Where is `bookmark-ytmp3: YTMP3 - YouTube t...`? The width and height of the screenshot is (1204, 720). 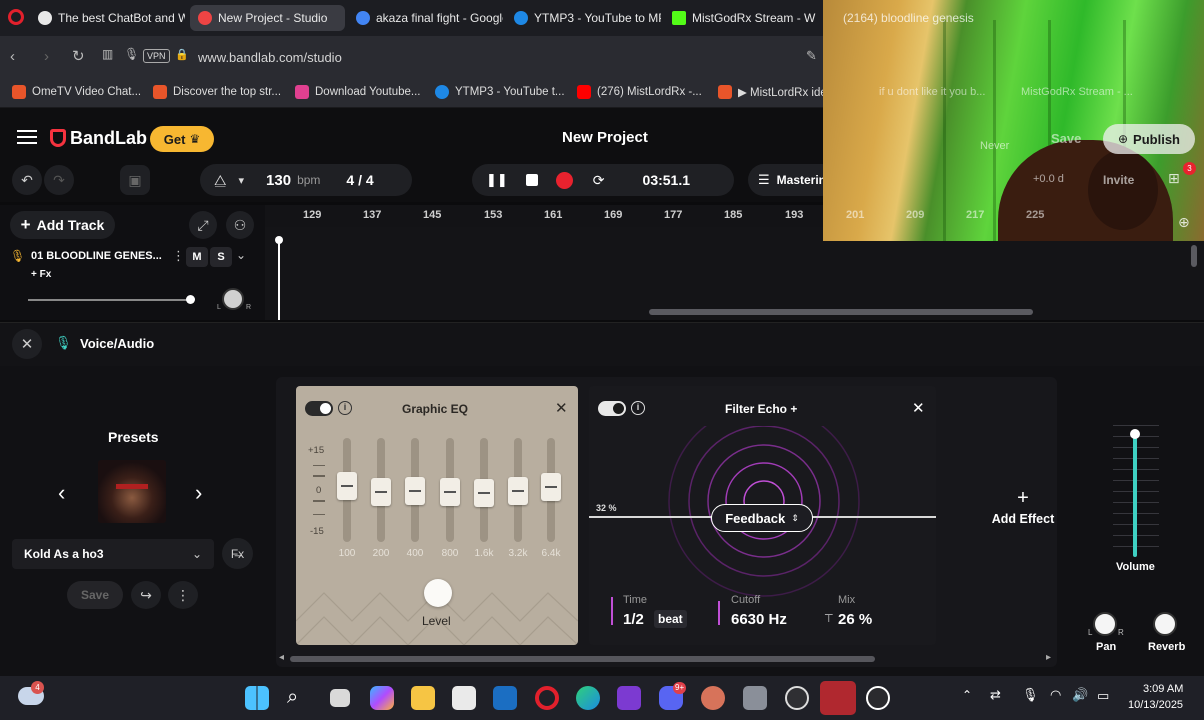
bookmark-ytmp3: YTMP3 - YouTube t... is located at coordinates (500, 92).